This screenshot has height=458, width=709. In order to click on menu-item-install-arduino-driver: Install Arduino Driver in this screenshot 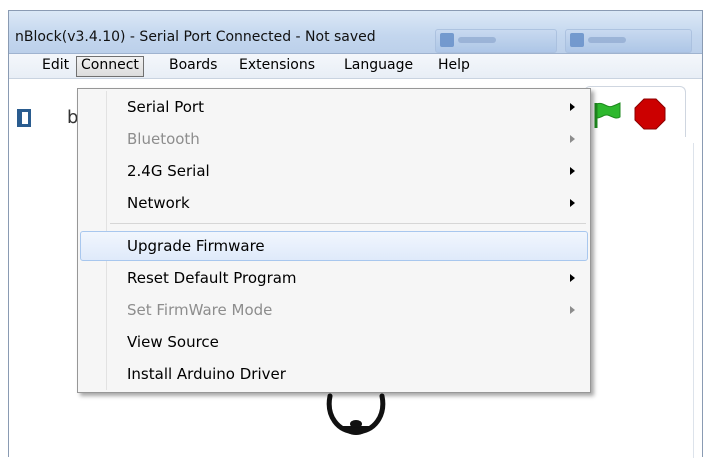, I will do `click(334, 374)`.